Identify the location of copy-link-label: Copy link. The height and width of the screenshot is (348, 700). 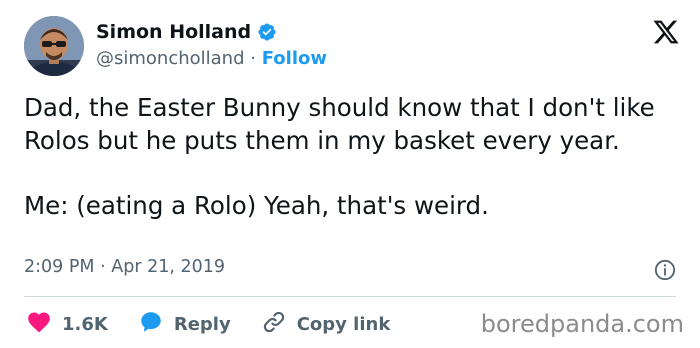
(343, 324).